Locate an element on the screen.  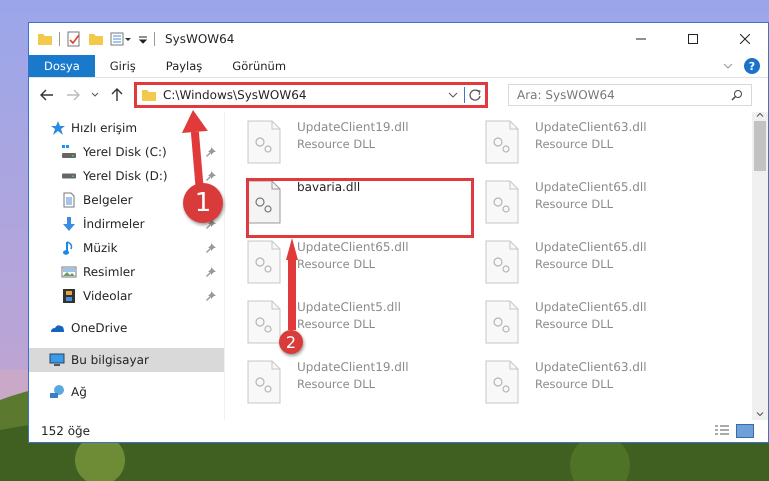
search-icon is located at coordinates (737, 95).